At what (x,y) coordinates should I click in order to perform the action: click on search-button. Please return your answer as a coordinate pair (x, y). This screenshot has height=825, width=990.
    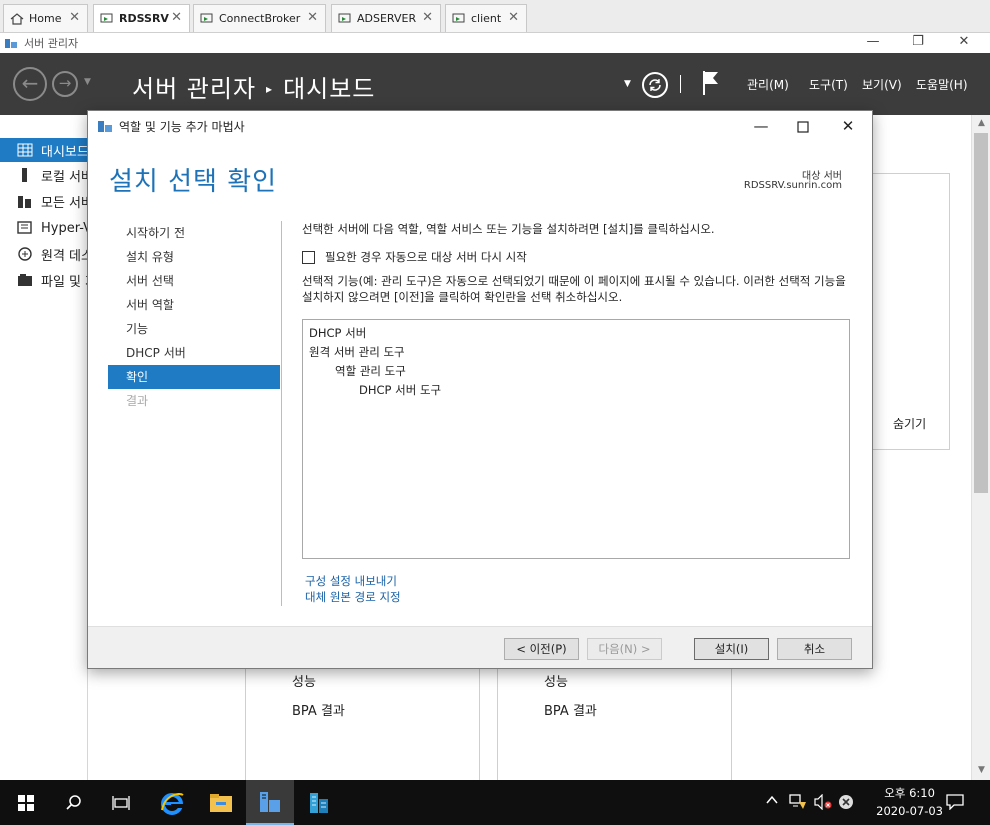
    Looking at the image, I should click on (74, 802).